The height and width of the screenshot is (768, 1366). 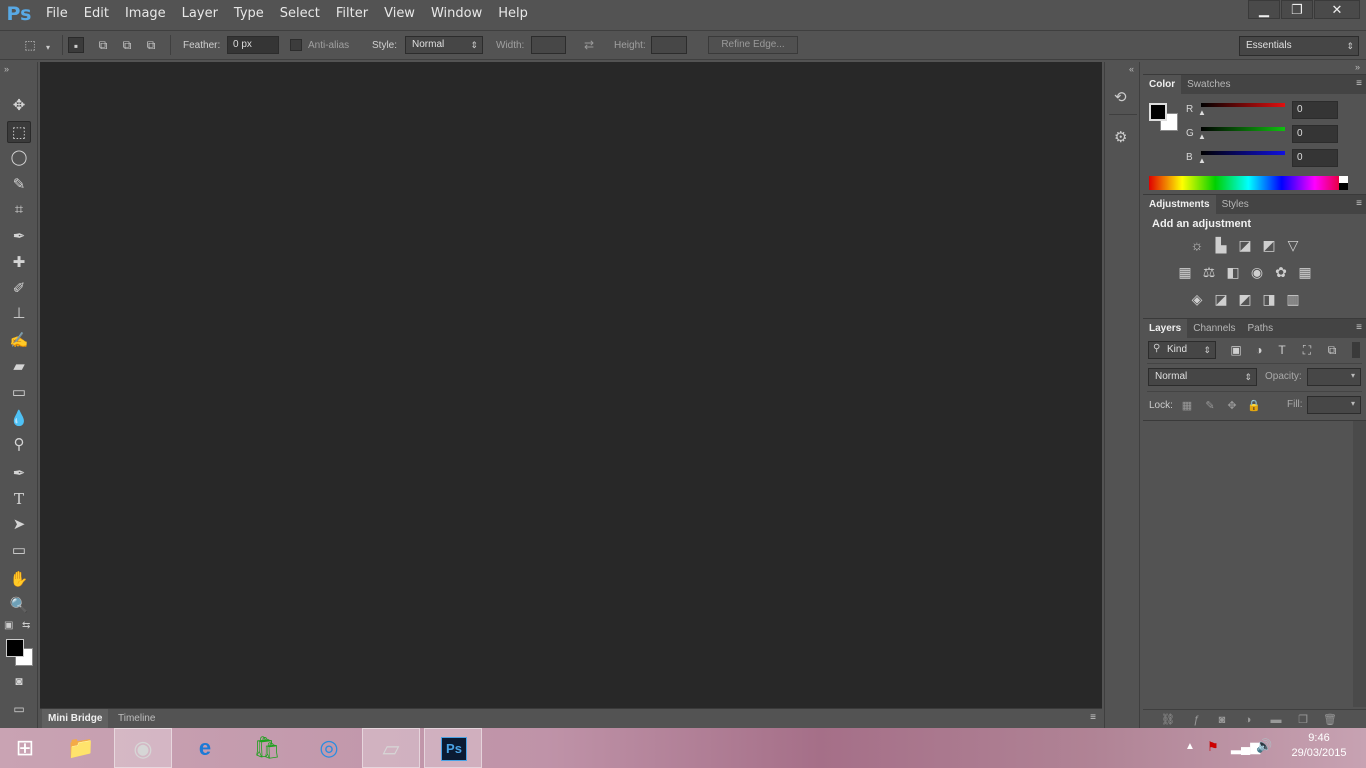 I want to click on marquee-preset-icon: ⬚, so click(x=30, y=45).